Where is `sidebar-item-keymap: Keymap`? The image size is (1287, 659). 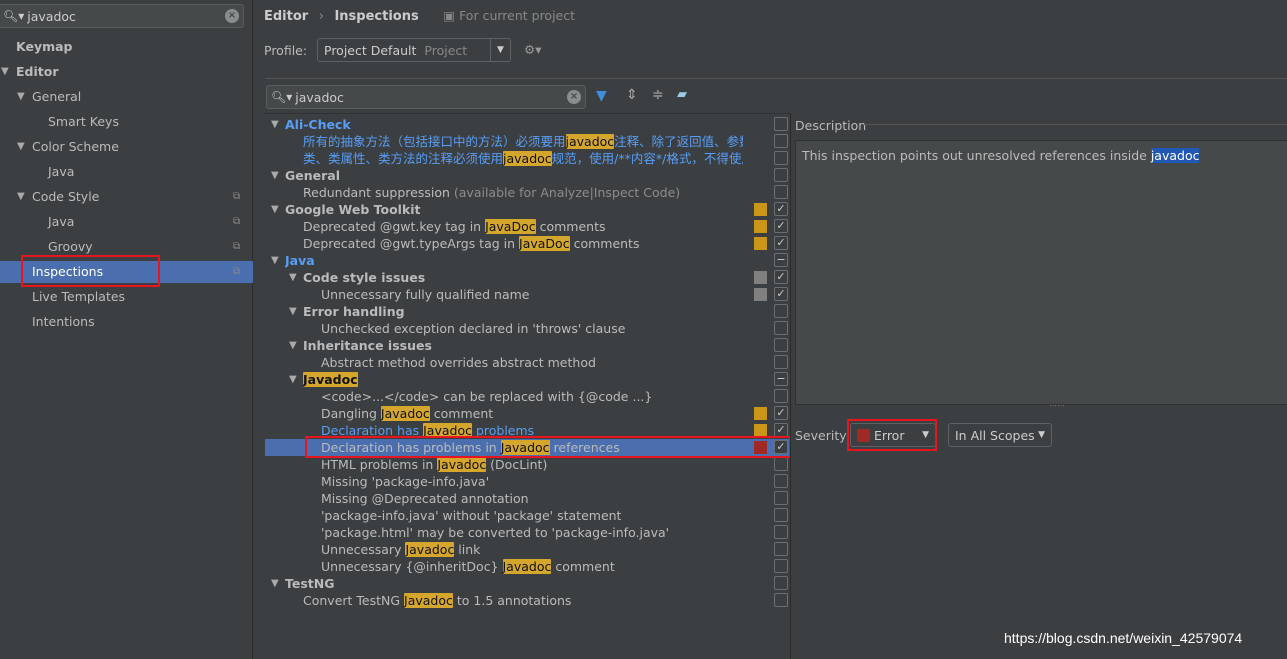 sidebar-item-keymap: Keymap is located at coordinates (126, 47).